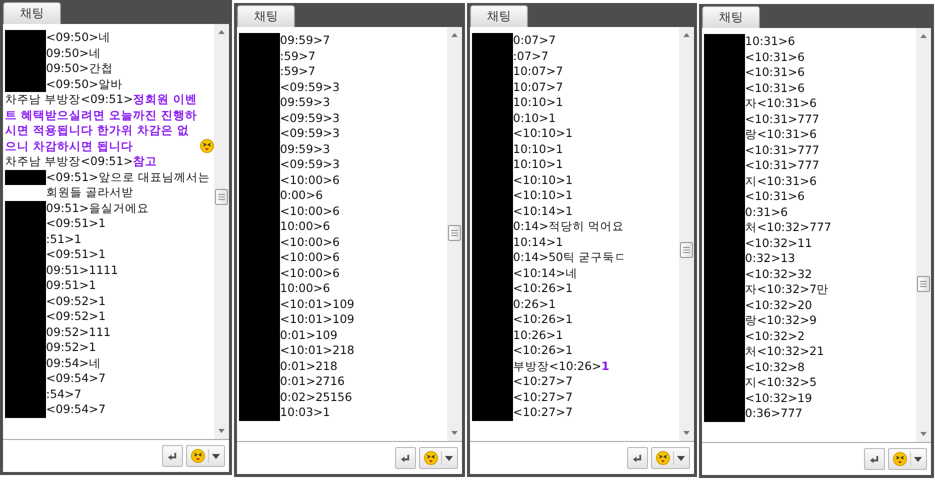 The width and height of the screenshot is (935, 480). What do you see at coordinates (782, 166) in the screenshot?
I see `chat-message: <10:31>777` at bounding box center [782, 166].